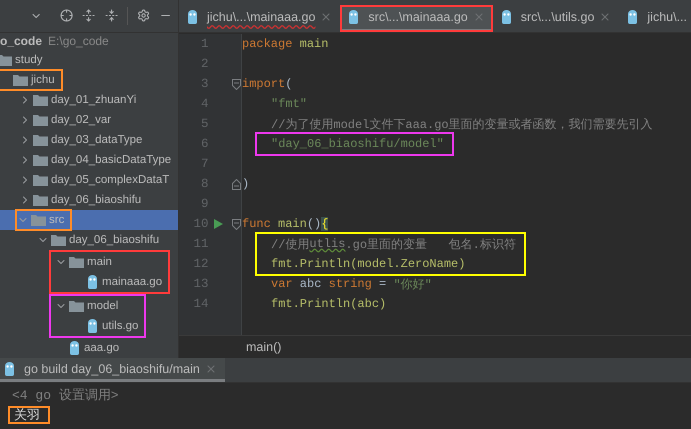 The image size is (691, 429). Describe the element at coordinates (43, 80) in the screenshot. I see `tree-item: jichu` at that location.